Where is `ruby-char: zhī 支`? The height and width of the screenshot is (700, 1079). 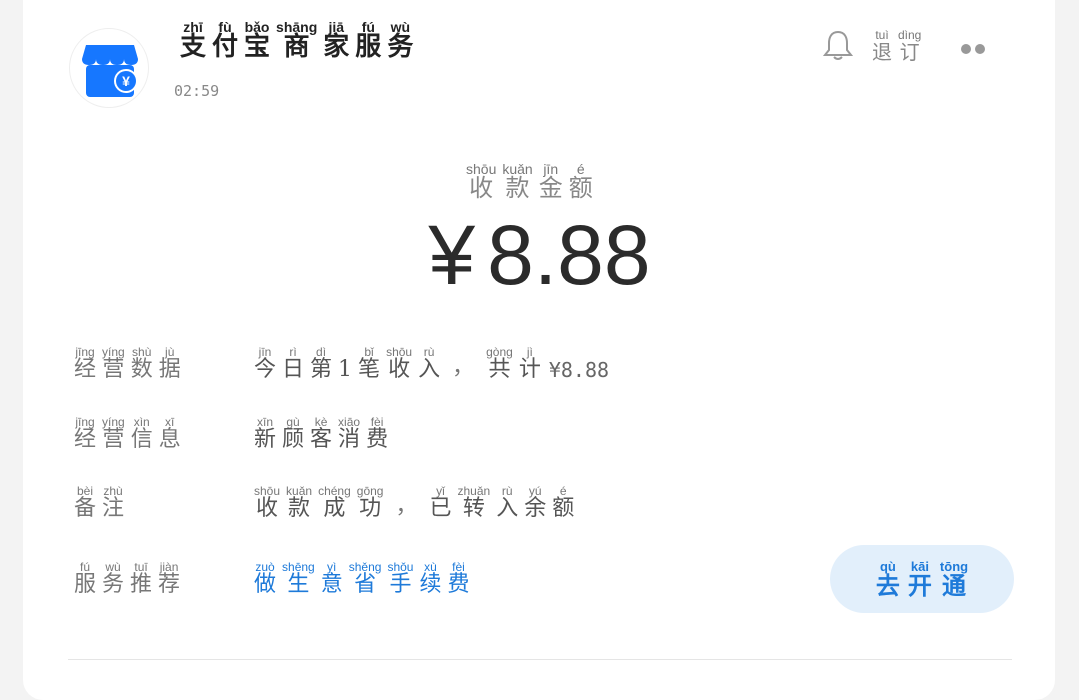
ruby-char: zhī 支 is located at coordinates (193, 40).